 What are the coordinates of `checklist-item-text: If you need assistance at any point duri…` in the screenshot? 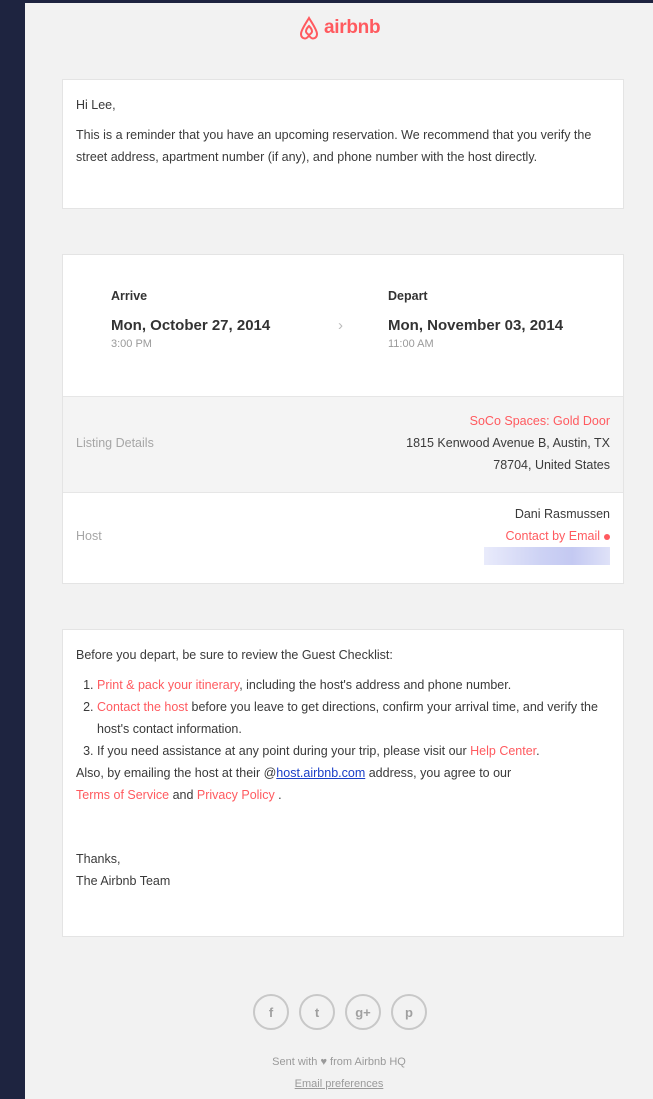 It's located at (284, 751).